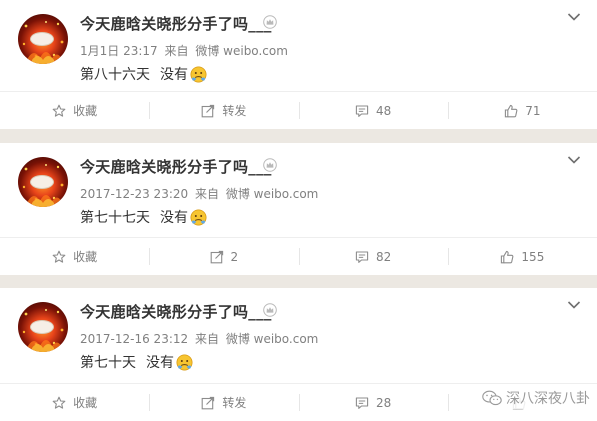 The height and width of the screenshot is (421, 597). I want to click on post-time: 2017-12-23 23:20, so click(134, 194).